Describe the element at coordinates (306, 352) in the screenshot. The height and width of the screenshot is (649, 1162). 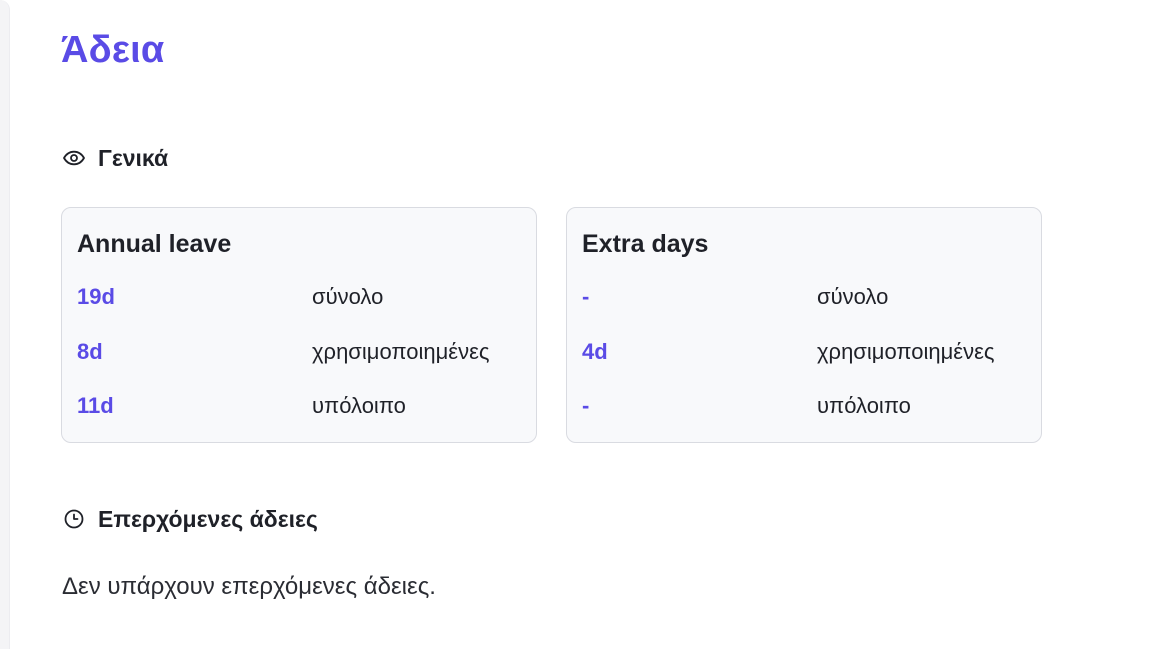
I see `annual-used-row: 8d χρησιμοποιημένες` at that location.